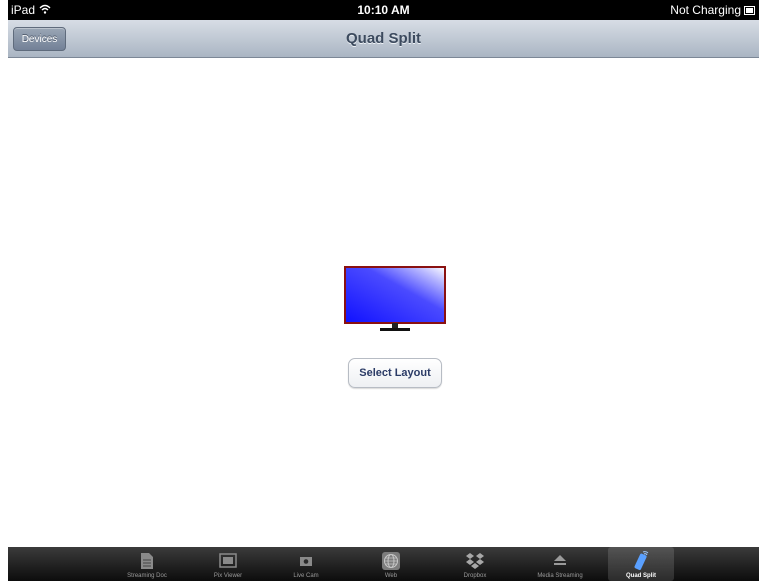 The width and height of the screenshot is (767, 581). What do you see at coordinates (147, 561) in the screenshot?
I see `document-icon` at bounding box center [147, 561].